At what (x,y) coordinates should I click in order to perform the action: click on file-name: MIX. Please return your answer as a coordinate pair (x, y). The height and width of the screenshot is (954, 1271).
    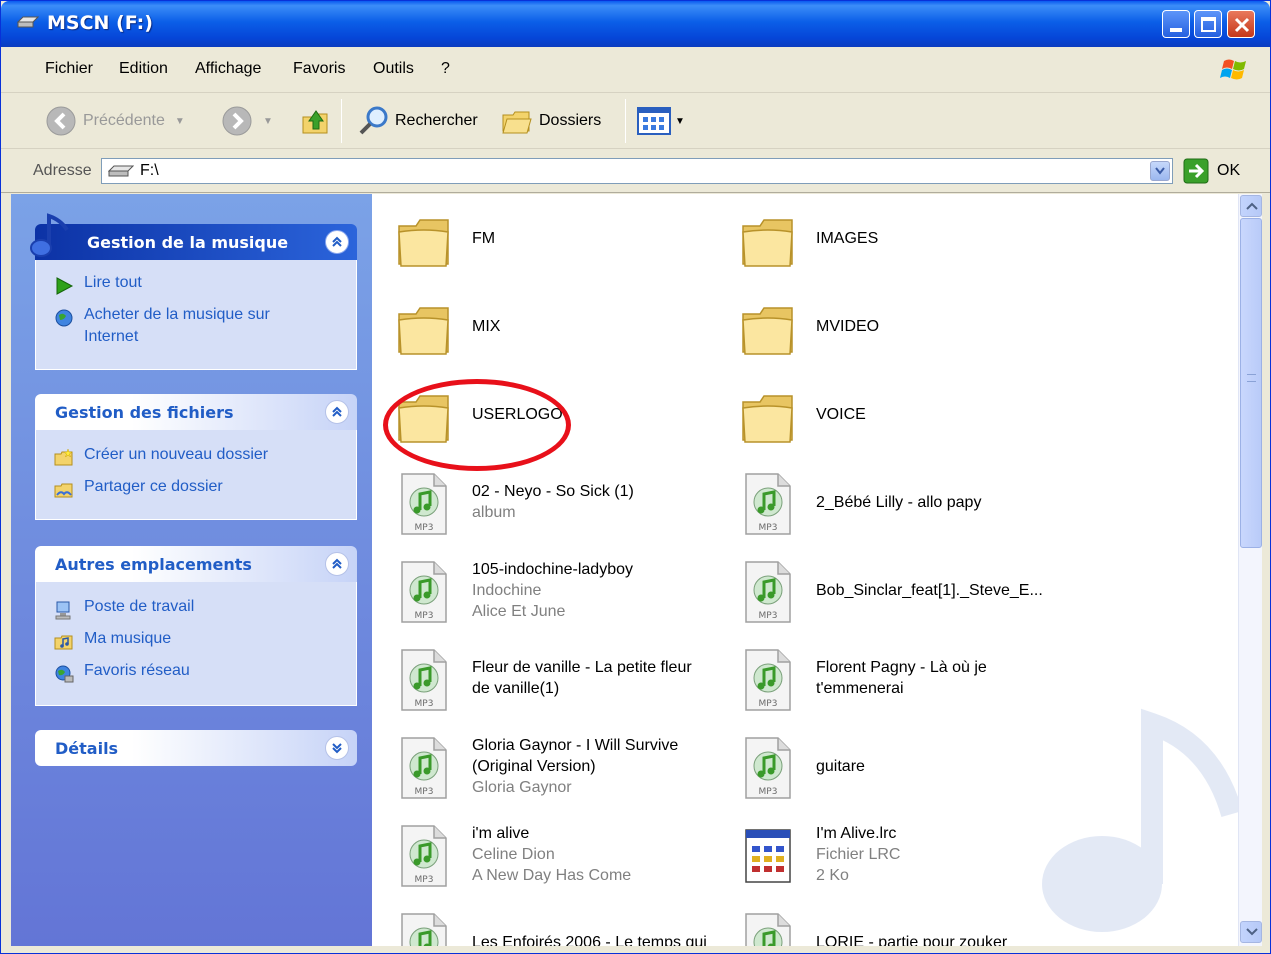
    Looking at the image, I should click on (486, 326).